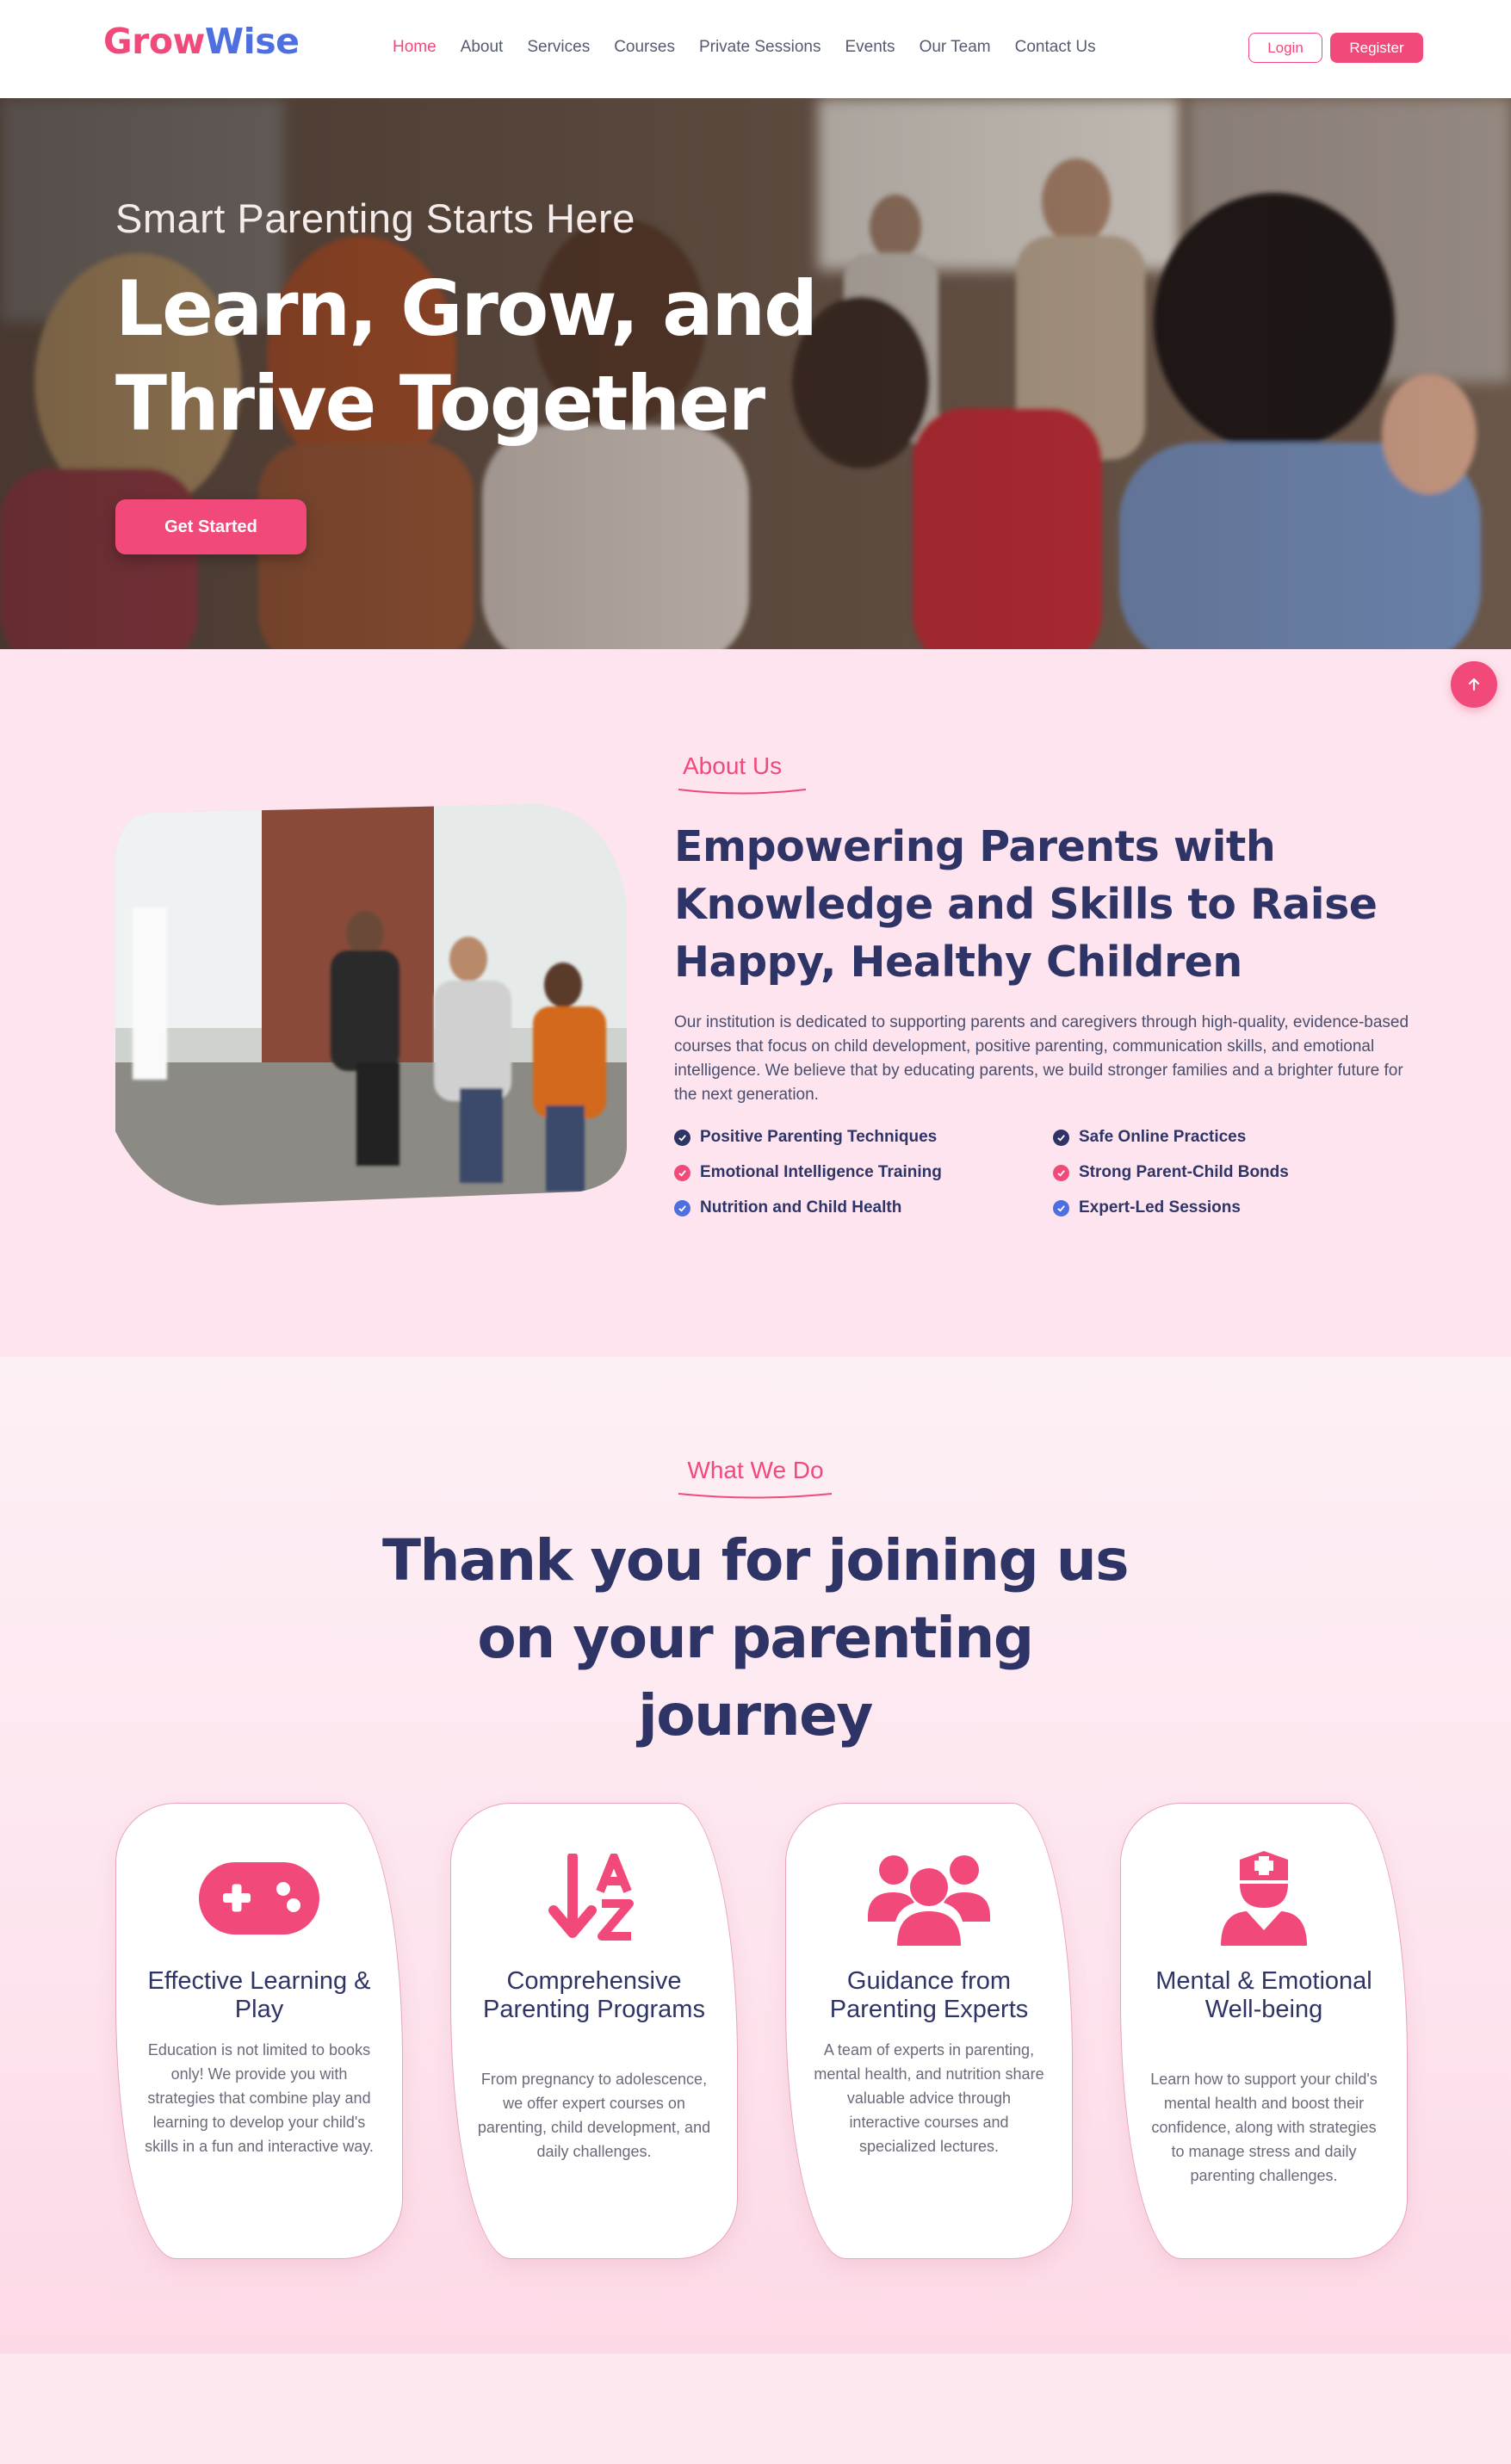 This screenshot has width=1511, height=2464. I want to click on service-card-title: Mental & Emotional Well-being, so click(1264, 1995).